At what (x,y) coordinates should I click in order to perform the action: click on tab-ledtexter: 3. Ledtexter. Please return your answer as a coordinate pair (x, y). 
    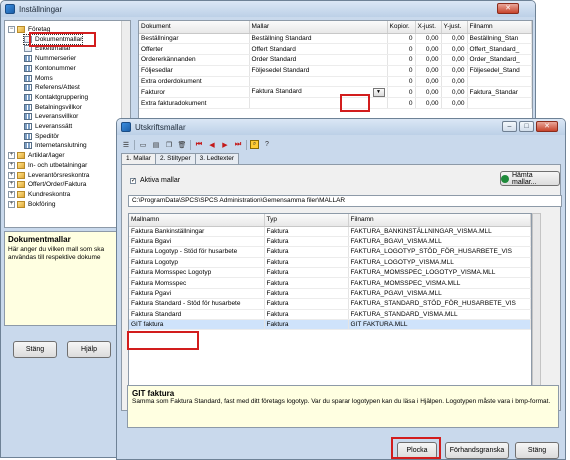
    Looking at the image, I should click on (216, 158).